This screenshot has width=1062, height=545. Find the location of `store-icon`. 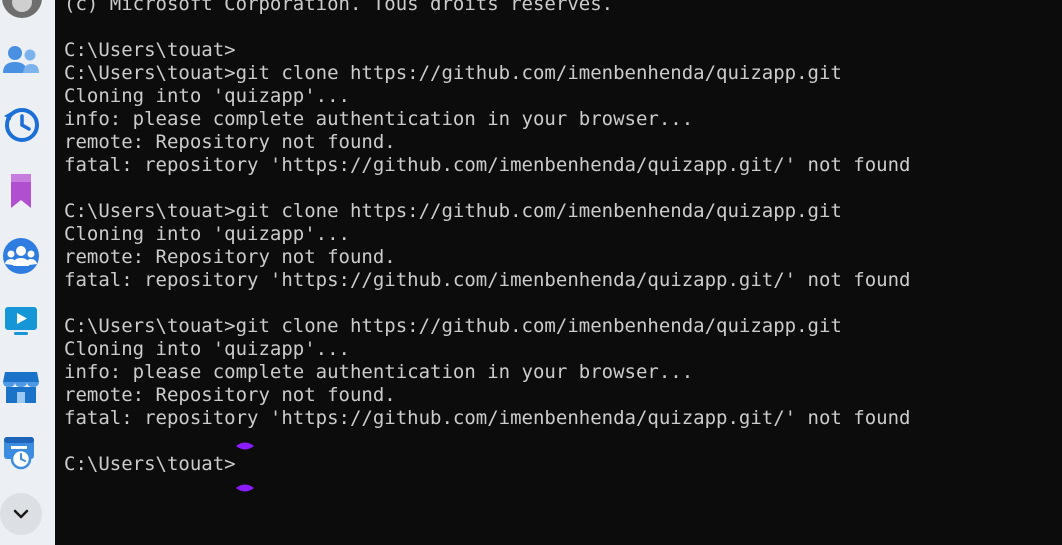

store-icon is located at coordinates (21, 386).